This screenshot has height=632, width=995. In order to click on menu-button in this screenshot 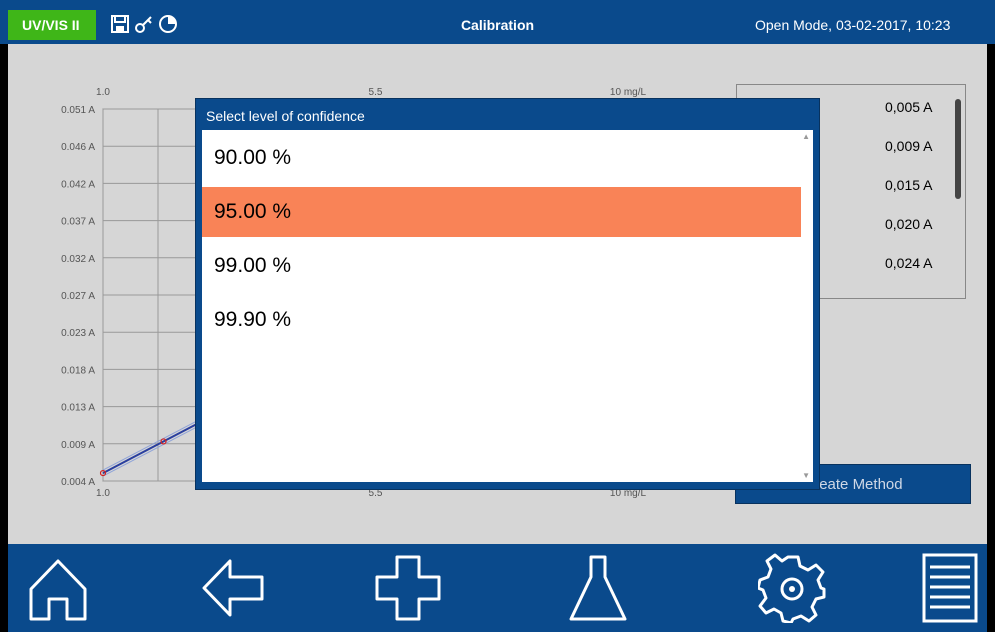, I will do `click(950, 588)`.